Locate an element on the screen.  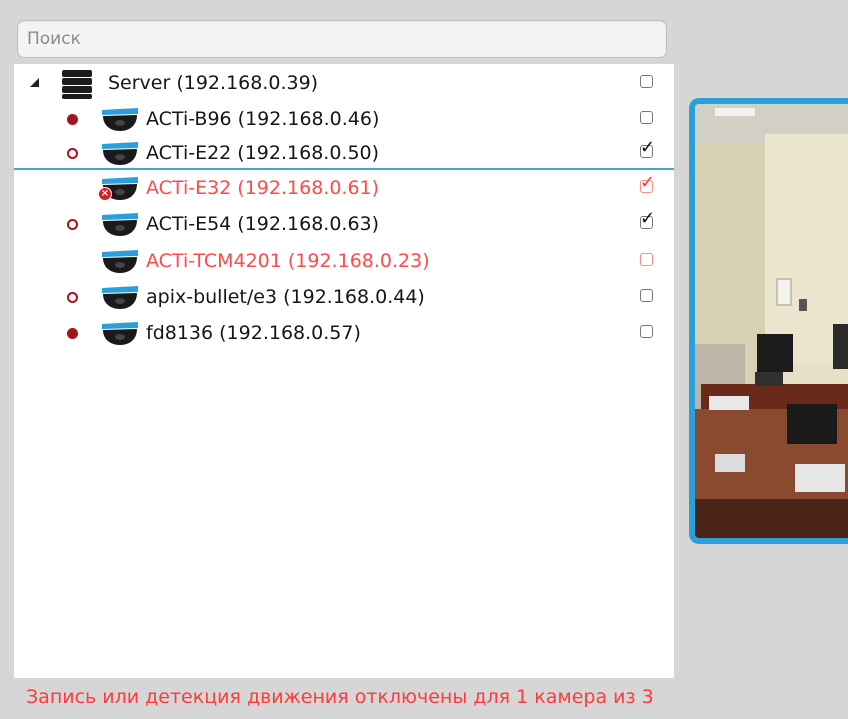
tree-row-server: Server (192.168.0.39) is located at coordinates (344, 83).